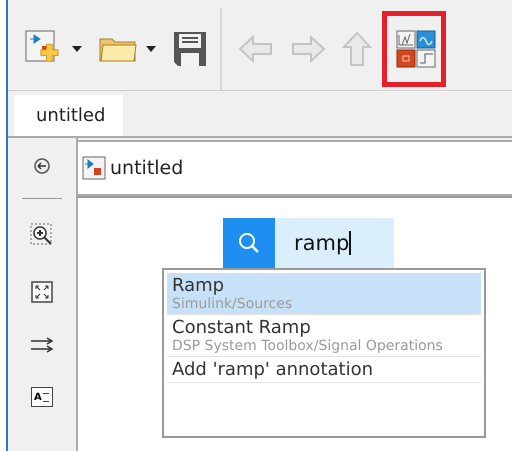  I want to click on breadcrumb-link: untitled, so click(147, 168).